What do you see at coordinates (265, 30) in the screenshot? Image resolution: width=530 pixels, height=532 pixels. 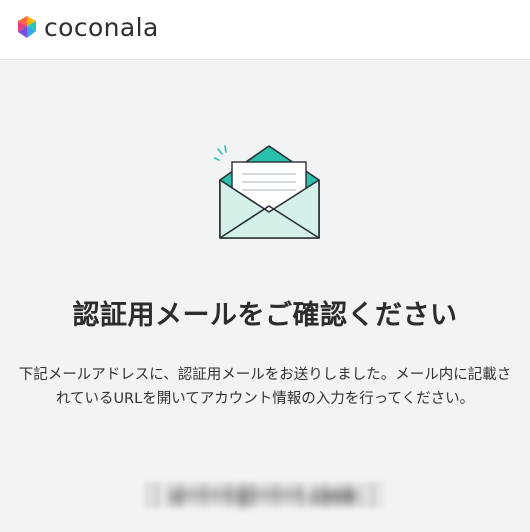 I see `site-header: coconala` at bounding box center [265, 30].